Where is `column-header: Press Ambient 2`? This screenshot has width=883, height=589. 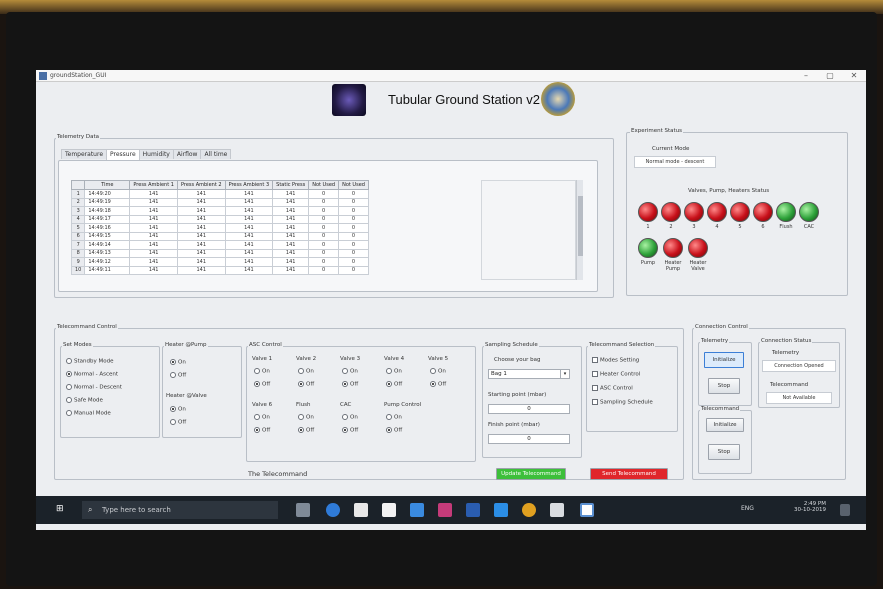
column-header: Press Ambient 2 is located at coordinates (201, 185).